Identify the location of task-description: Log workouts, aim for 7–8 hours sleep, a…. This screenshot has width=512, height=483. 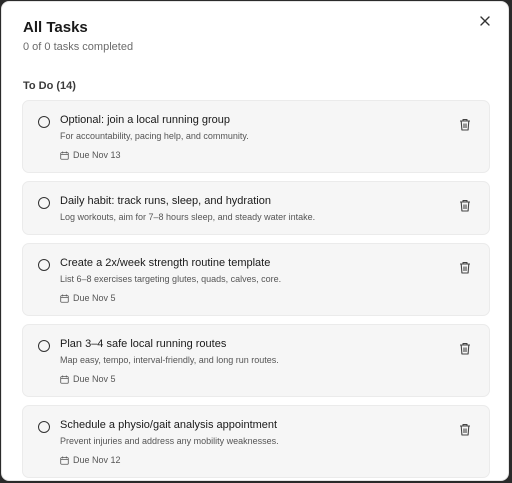
(188, 217).